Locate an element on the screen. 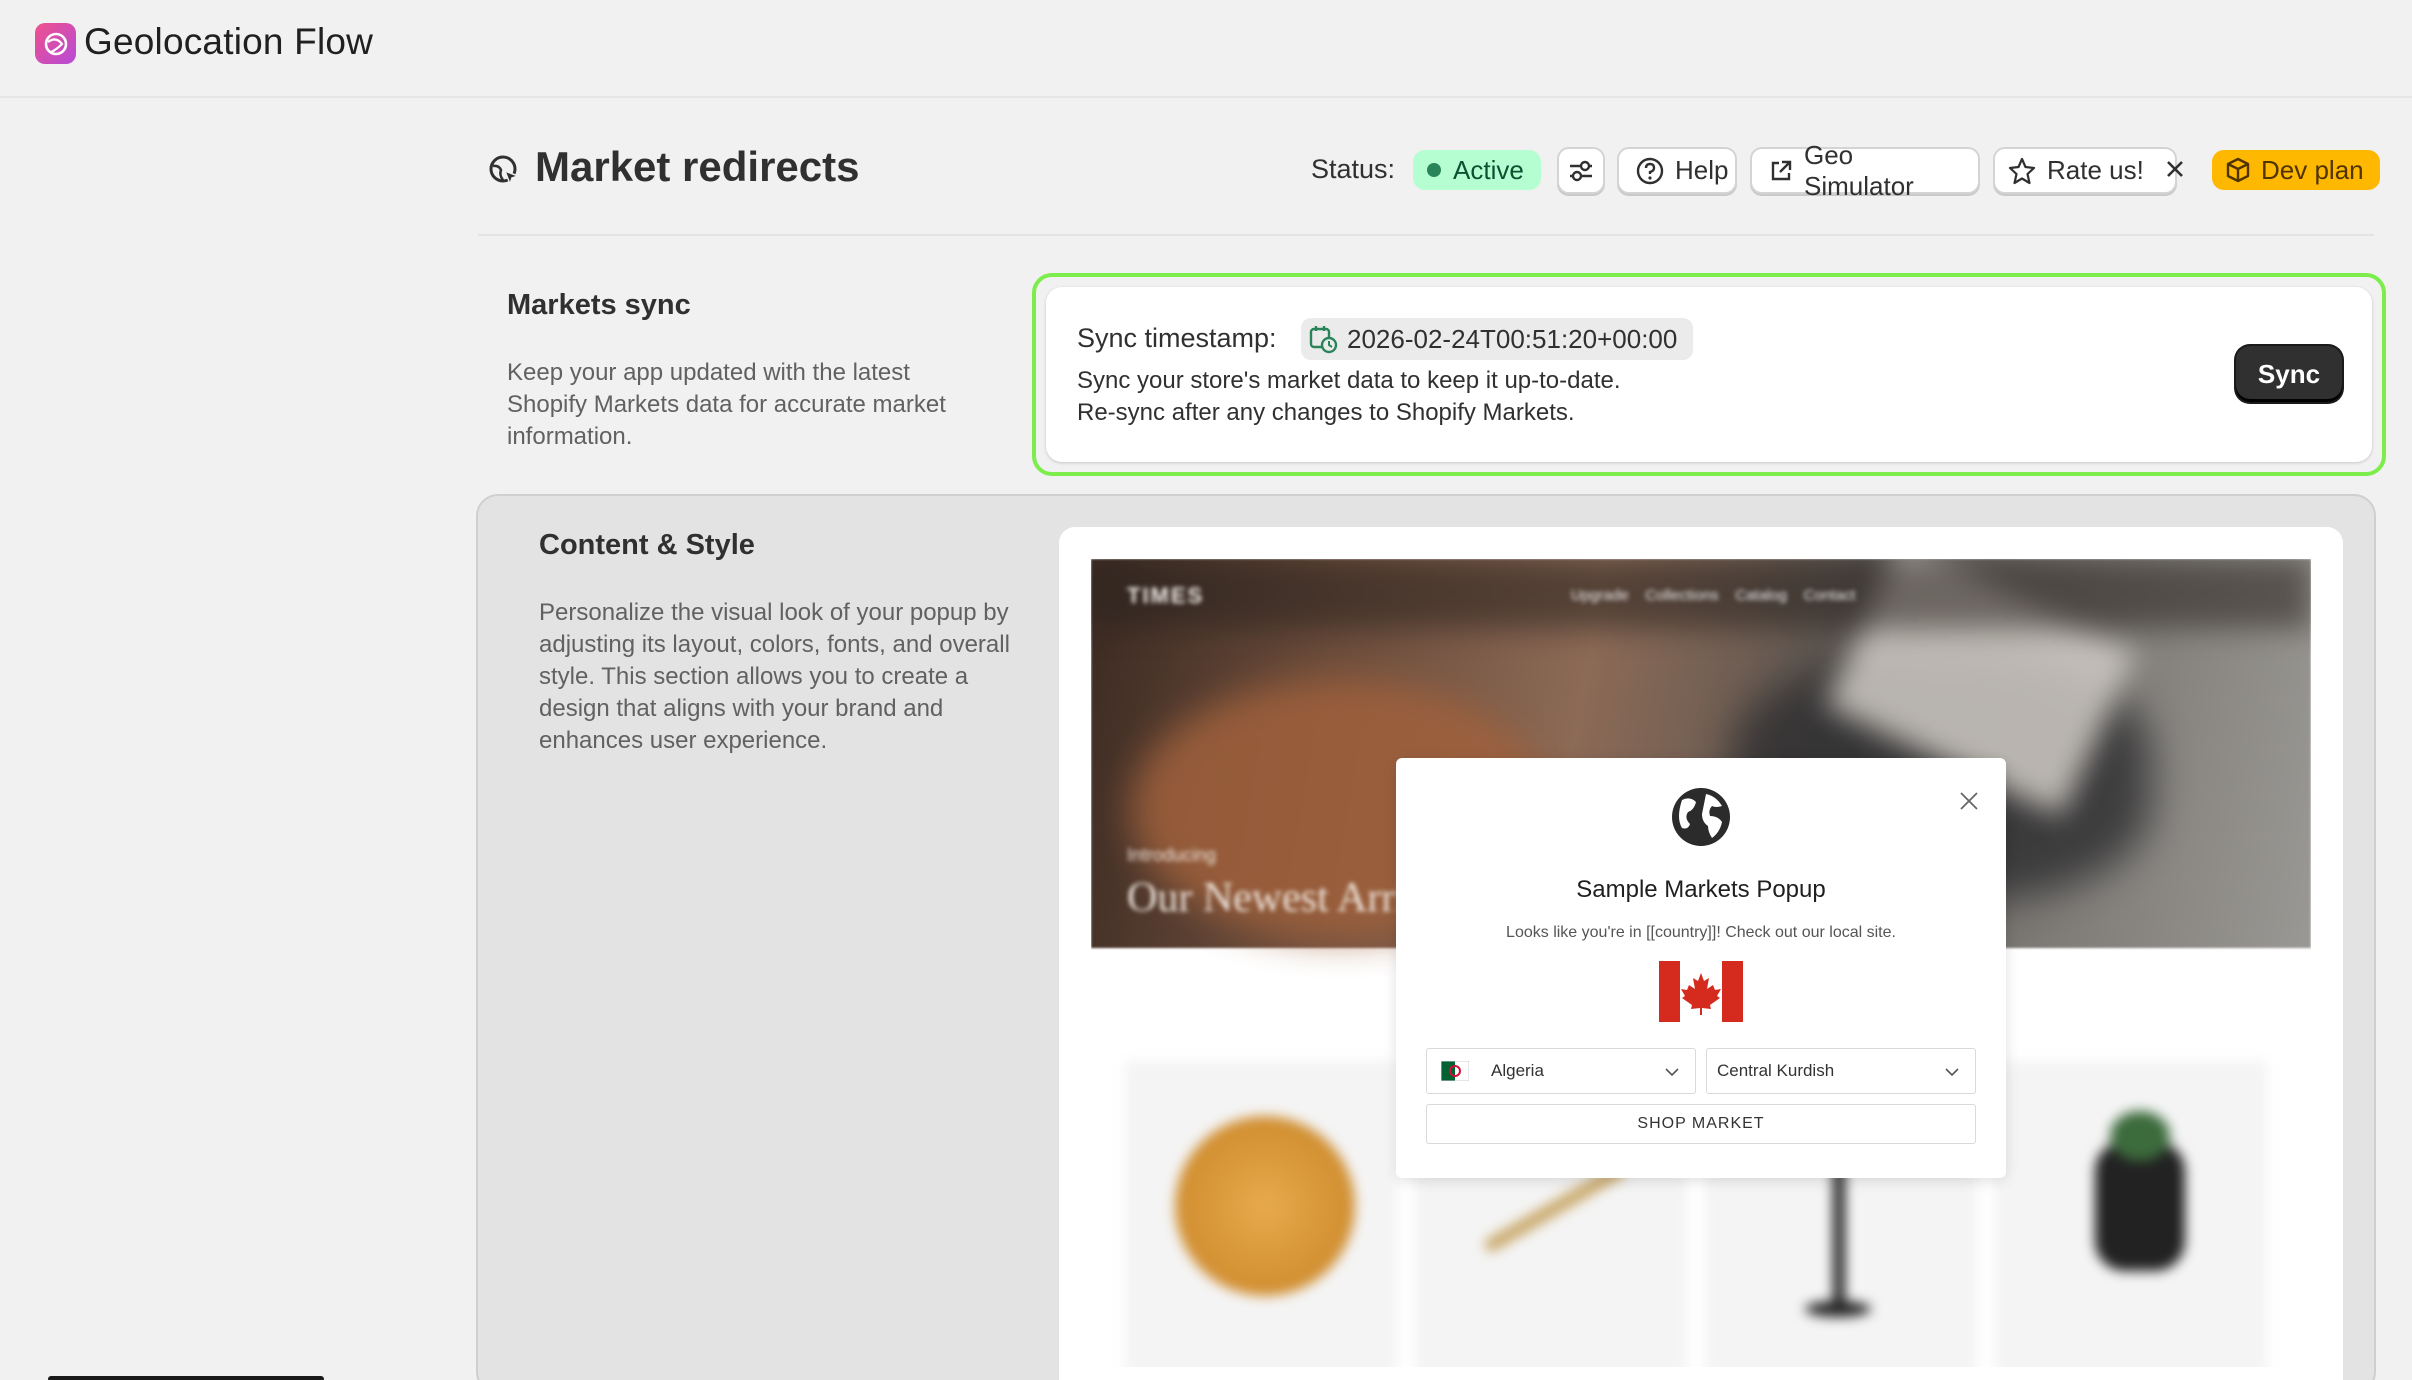 Image resolution: width=2412 pixels, height=1380 pixels. sync-timestamp-pill: 2026-02-24T00:51:20+00:00 is located at coordinates (1497, 339).